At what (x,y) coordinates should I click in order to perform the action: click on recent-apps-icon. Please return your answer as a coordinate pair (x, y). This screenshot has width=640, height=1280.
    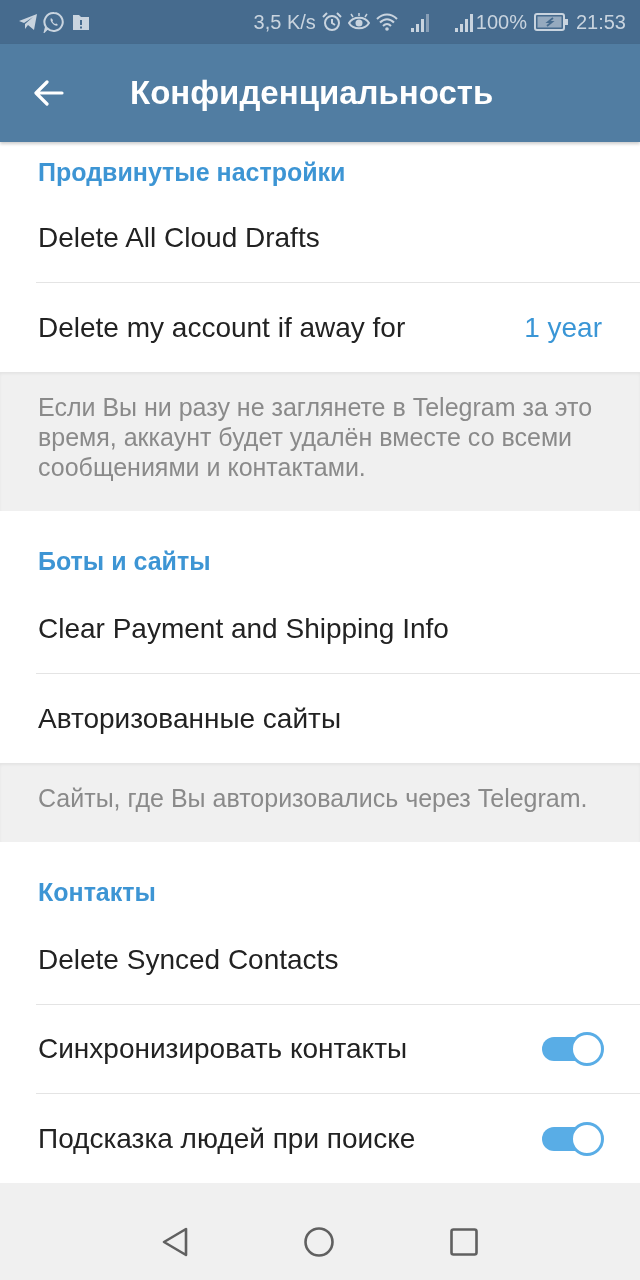
    Looking at the image, I should click on (464, 1242).